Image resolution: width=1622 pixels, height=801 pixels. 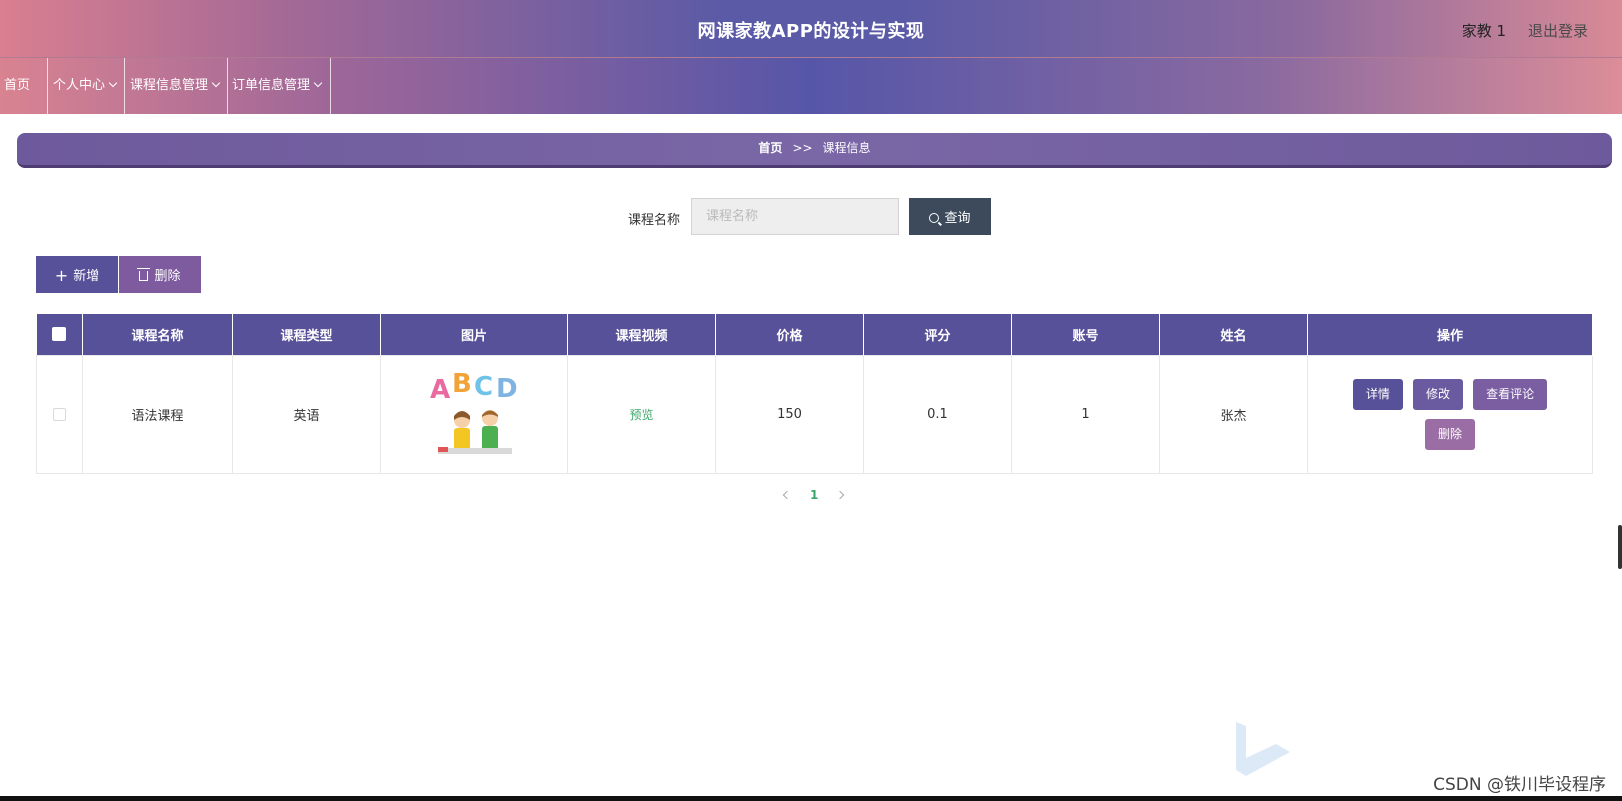 What do you see at coordinates (1437, 394) in the screenshot?
I see `edit-button: 修改` at bounding box center [1437, 394].